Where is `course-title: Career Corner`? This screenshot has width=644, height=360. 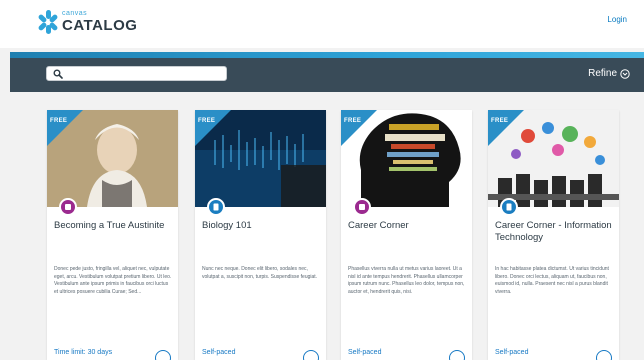
course-title: Career Corner is located at coordinates (408, 226).